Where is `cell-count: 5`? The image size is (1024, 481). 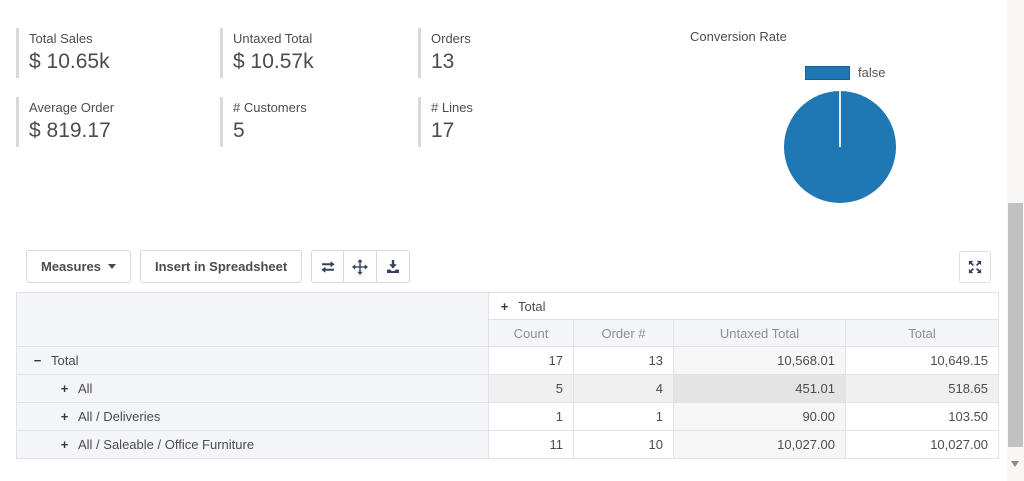
cell-count: 5 is located at coordinates (531, 388).